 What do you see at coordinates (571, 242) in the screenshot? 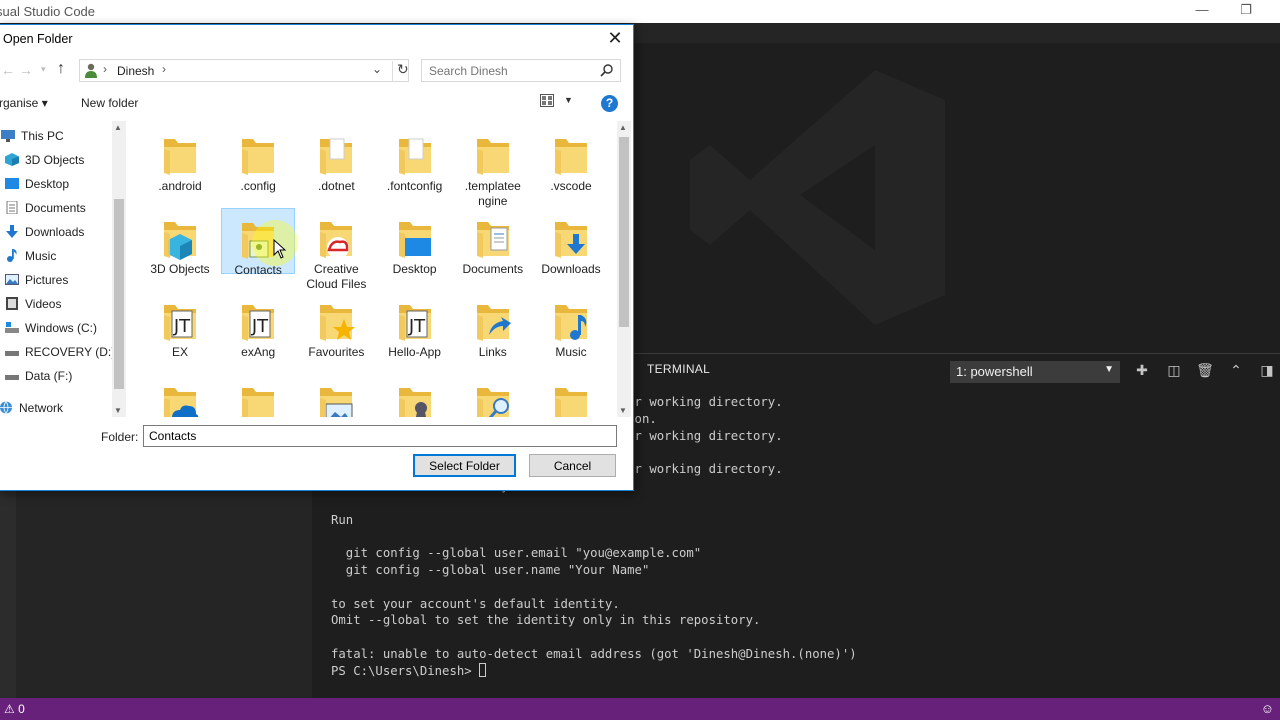
I see `folder-item: Downloads` at bounding box center [571, 242].